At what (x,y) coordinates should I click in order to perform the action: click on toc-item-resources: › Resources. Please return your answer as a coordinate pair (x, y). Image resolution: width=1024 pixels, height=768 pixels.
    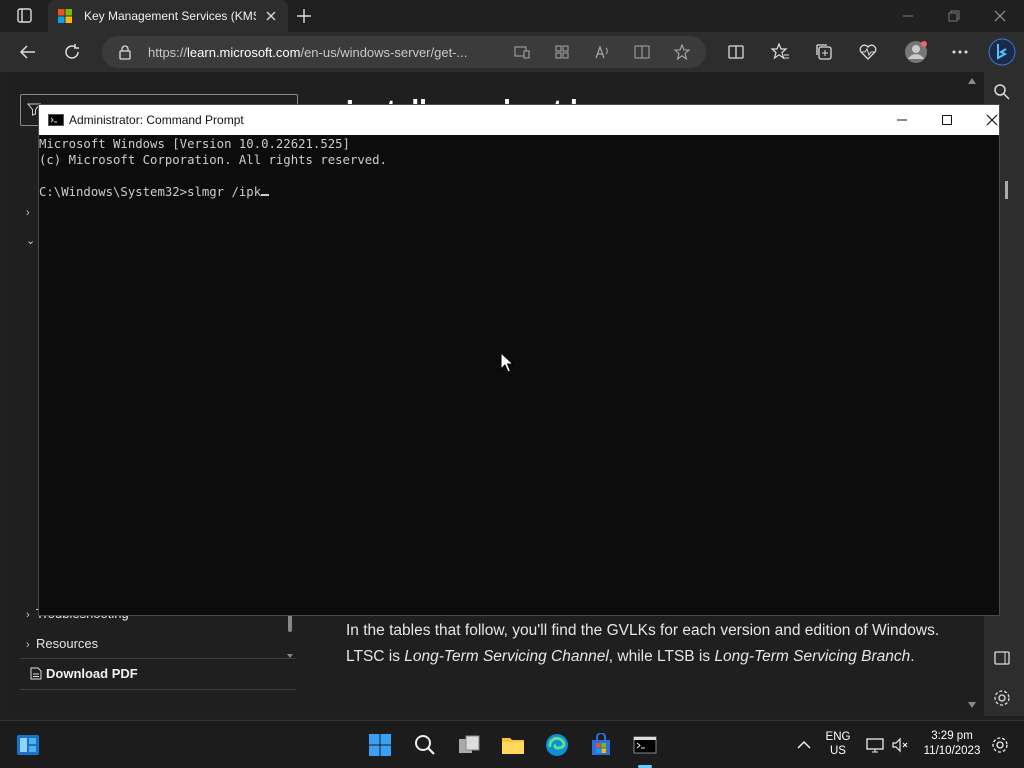
    Looking at the image, I should click on (62, 643).